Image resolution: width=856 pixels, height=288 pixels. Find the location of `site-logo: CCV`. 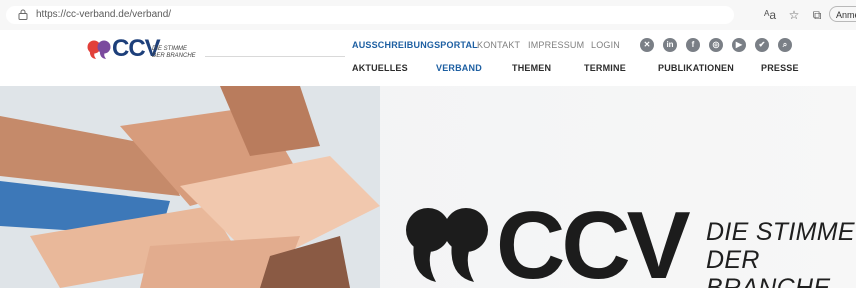

site-logo: CCV is located at coordinates (151, 47).